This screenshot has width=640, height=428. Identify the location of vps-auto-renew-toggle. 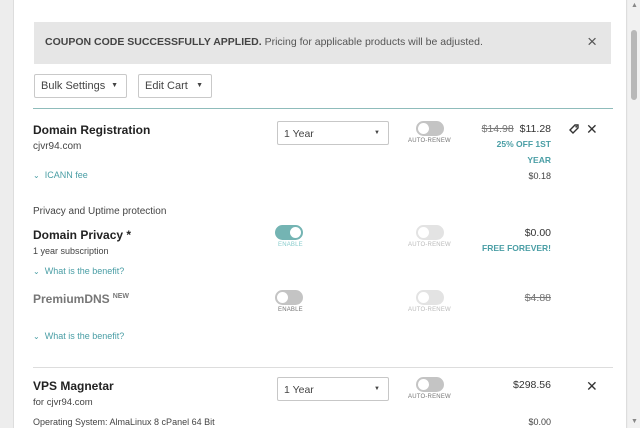
(430, 384).